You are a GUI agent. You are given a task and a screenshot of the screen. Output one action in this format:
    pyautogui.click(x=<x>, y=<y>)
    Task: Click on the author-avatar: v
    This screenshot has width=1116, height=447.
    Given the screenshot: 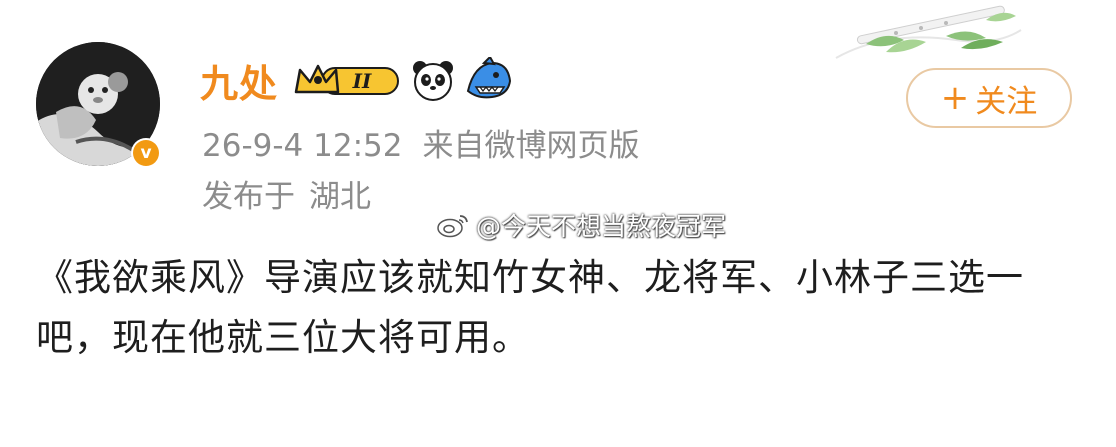 What is the action you would take?
    pyautogui.click(x=101, y=107)
    